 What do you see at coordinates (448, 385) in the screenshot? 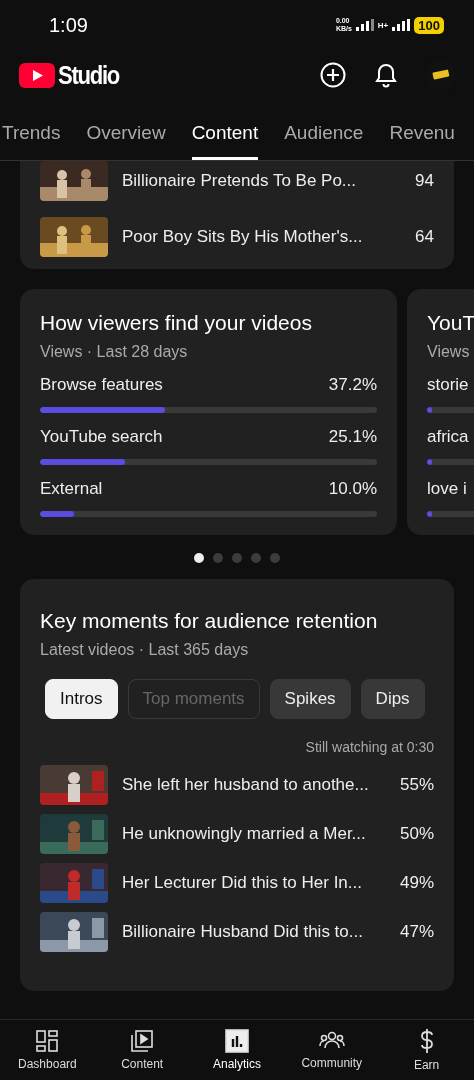
I see `source-label: storie` at bounding box center [448, 385].